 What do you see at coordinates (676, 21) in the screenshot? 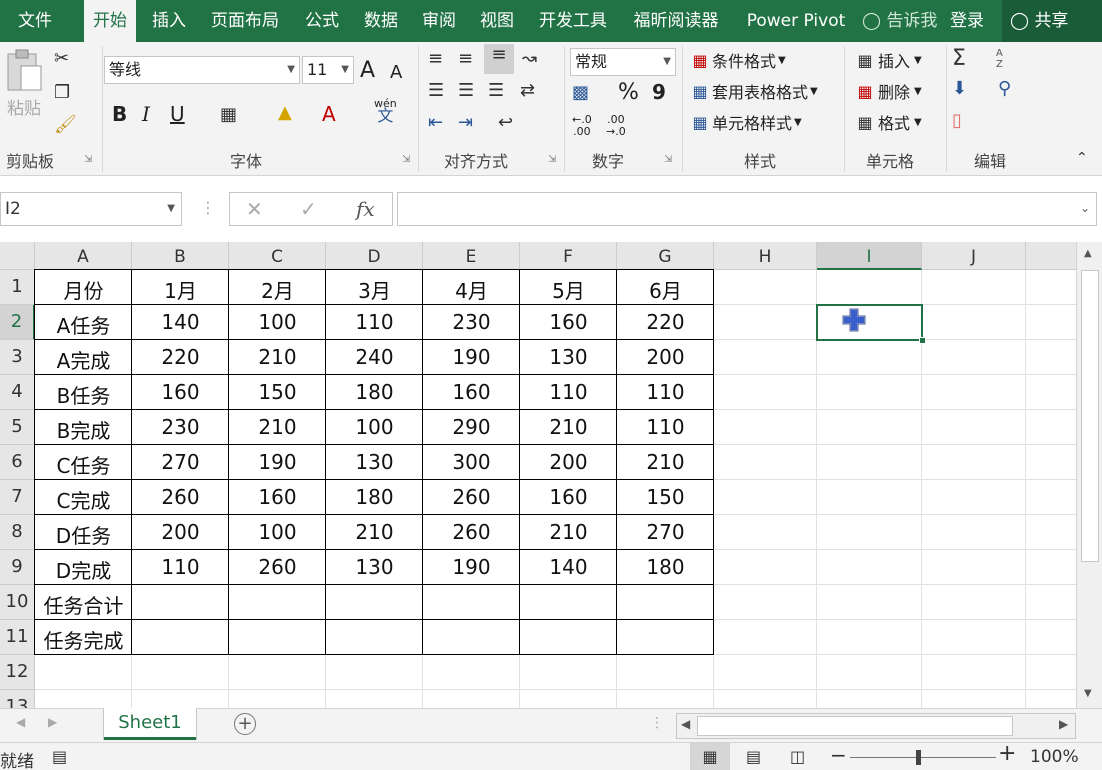
I see `menu-tab: 福昕阅读器` at bounding box center [676, 21].